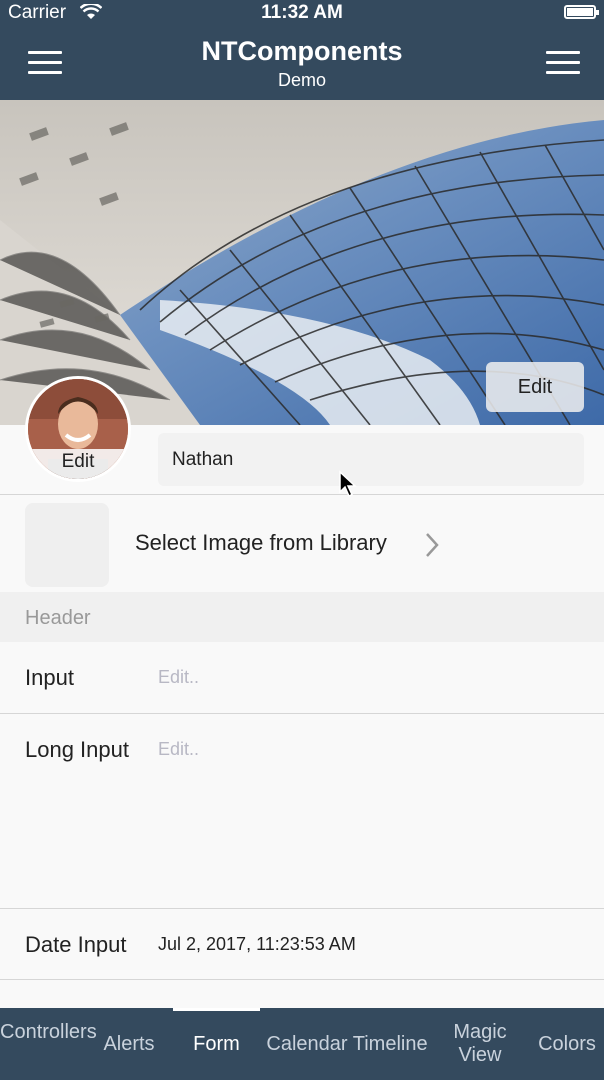 The height and width of the screenshot is (1080, 604). What do you see at coordinates (49, 677) in the screenshot?
I see `input-label: Input` at bounding box center [49, 677].